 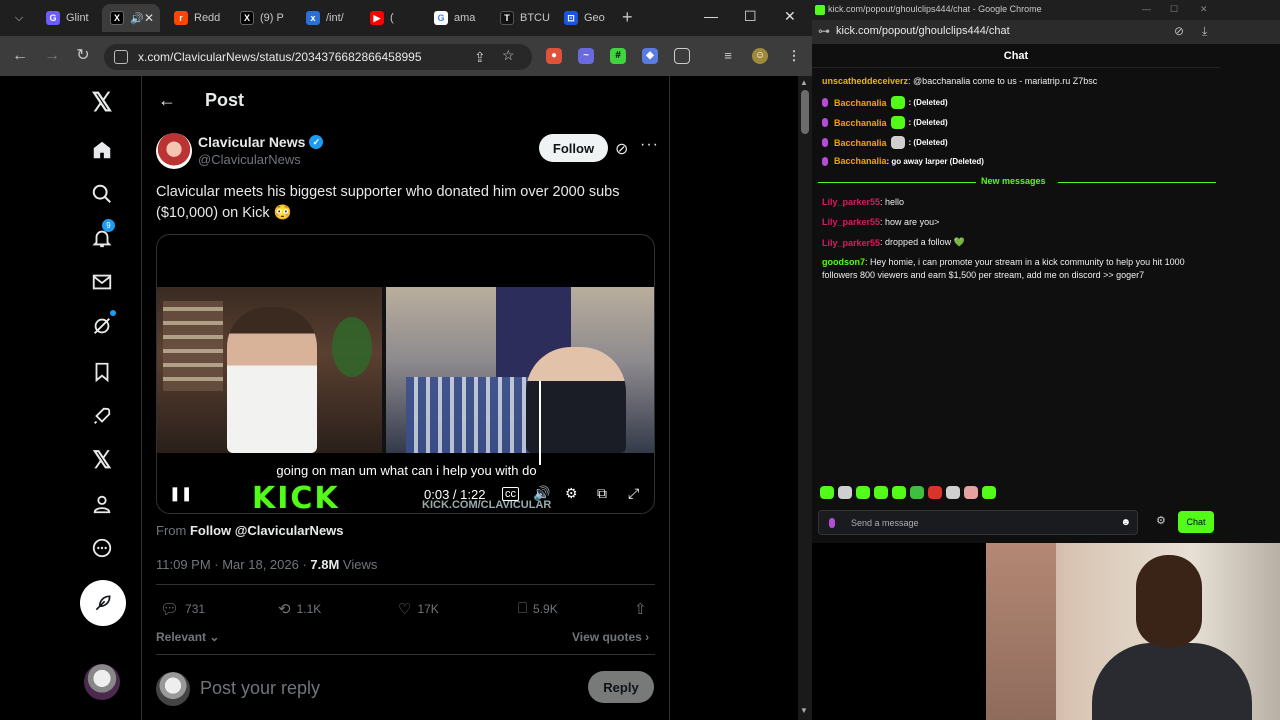 I want to click on author-name: Clavicular News ✓, so click(x=261, y=142).